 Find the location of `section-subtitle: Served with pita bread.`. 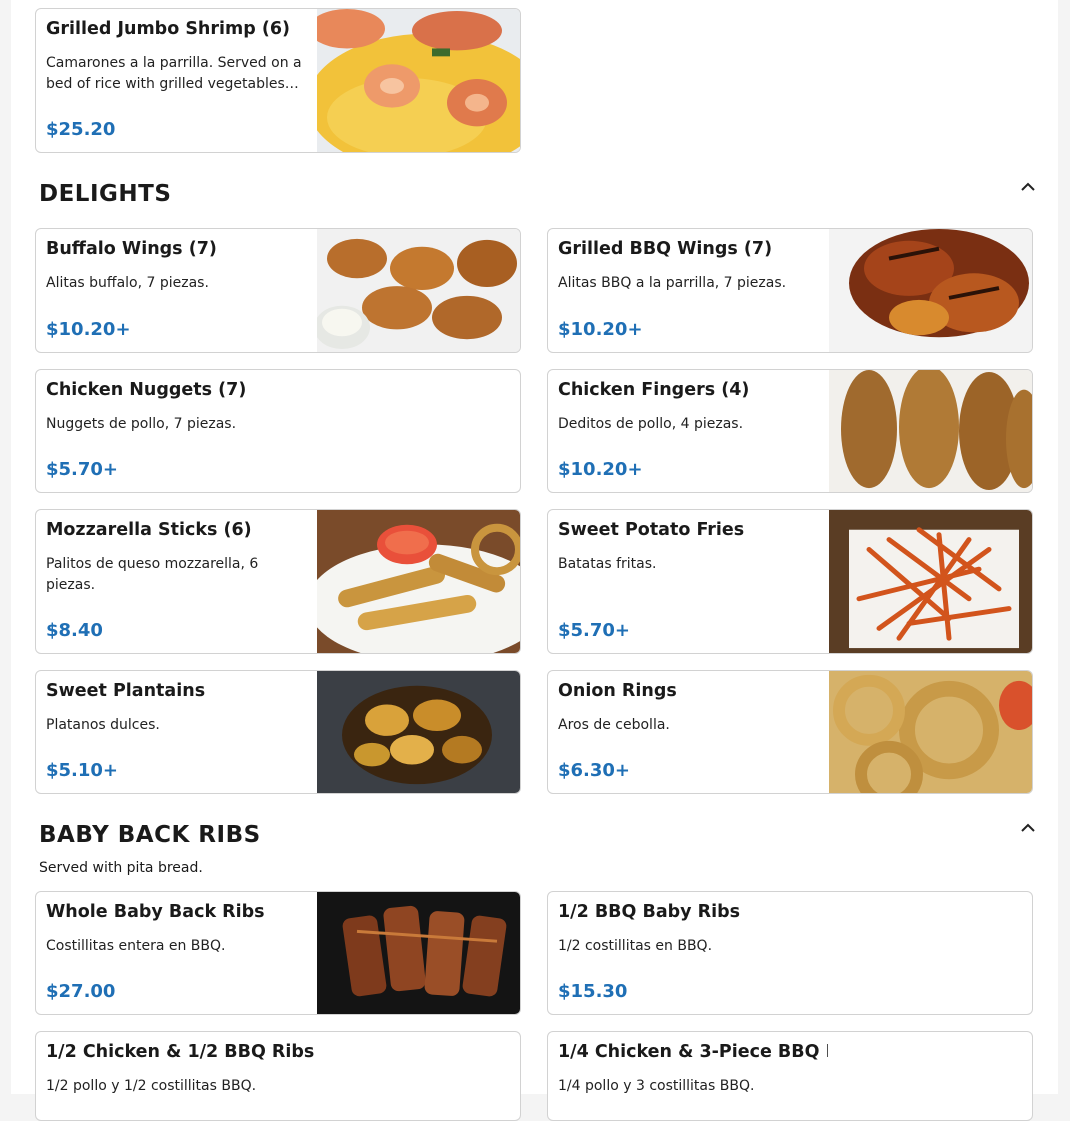

section-subtitle: Served with pita bread. is located at coordinates (121, 868).